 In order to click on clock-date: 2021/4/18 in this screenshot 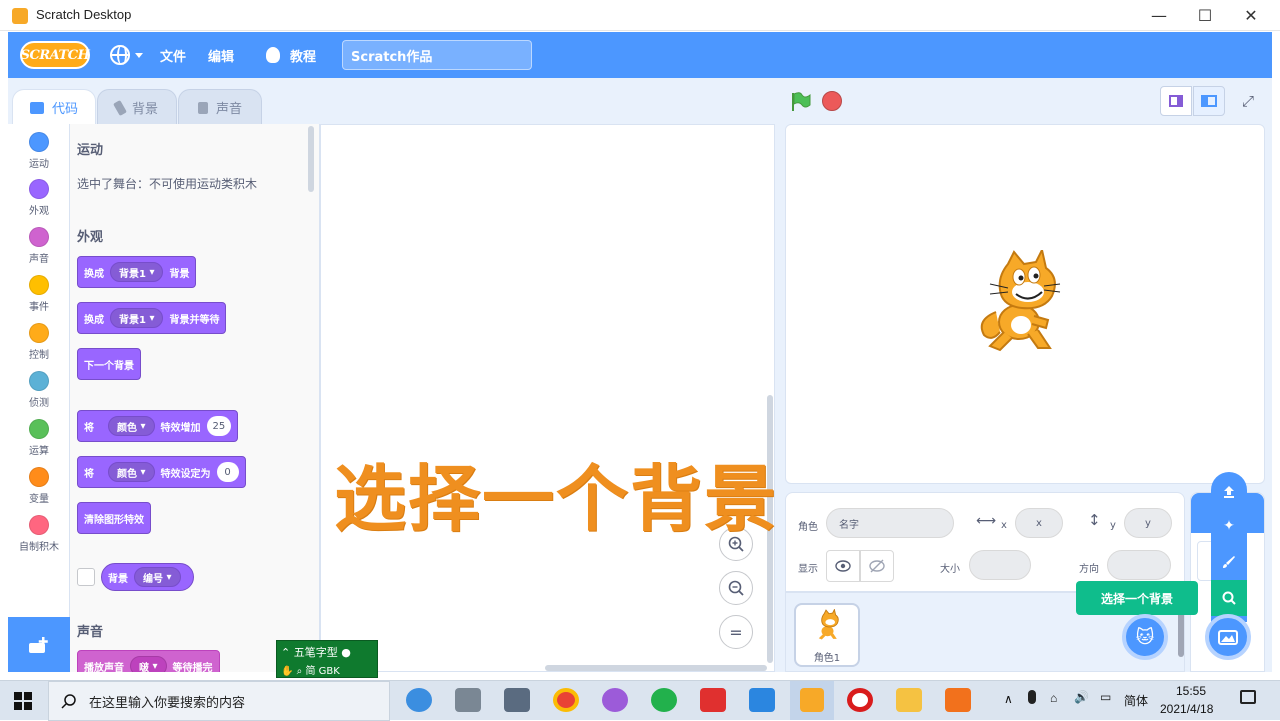, I will do `click(1186, 709)`.